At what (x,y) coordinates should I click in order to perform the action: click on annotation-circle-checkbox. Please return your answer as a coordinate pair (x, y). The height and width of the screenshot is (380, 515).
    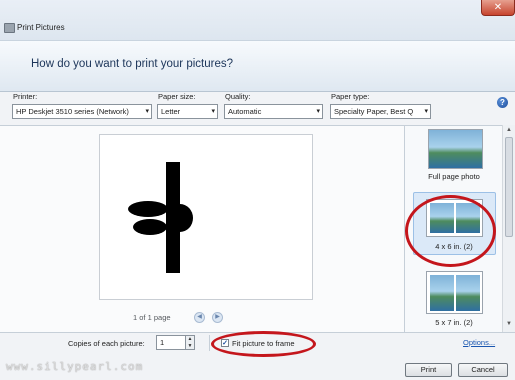
    Looking at the image, I should click on (263, 344).